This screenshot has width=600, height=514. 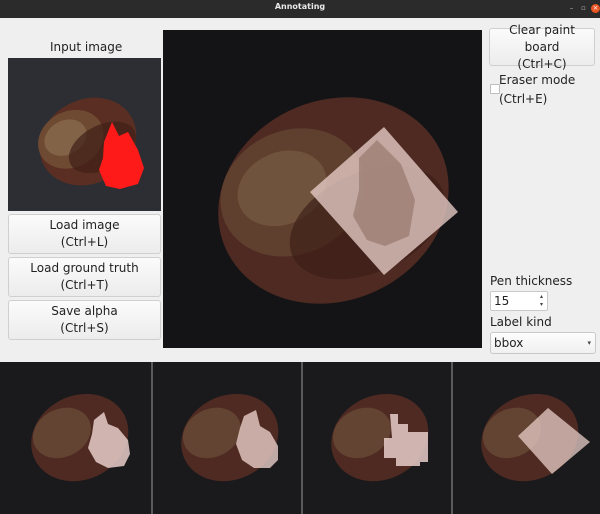 What do you see at coordinates (84, 277) in the screenshot?
I see `load-ground-truth-button: Load ground truth (Ctrl+T)` at bounding box center [84, 277].